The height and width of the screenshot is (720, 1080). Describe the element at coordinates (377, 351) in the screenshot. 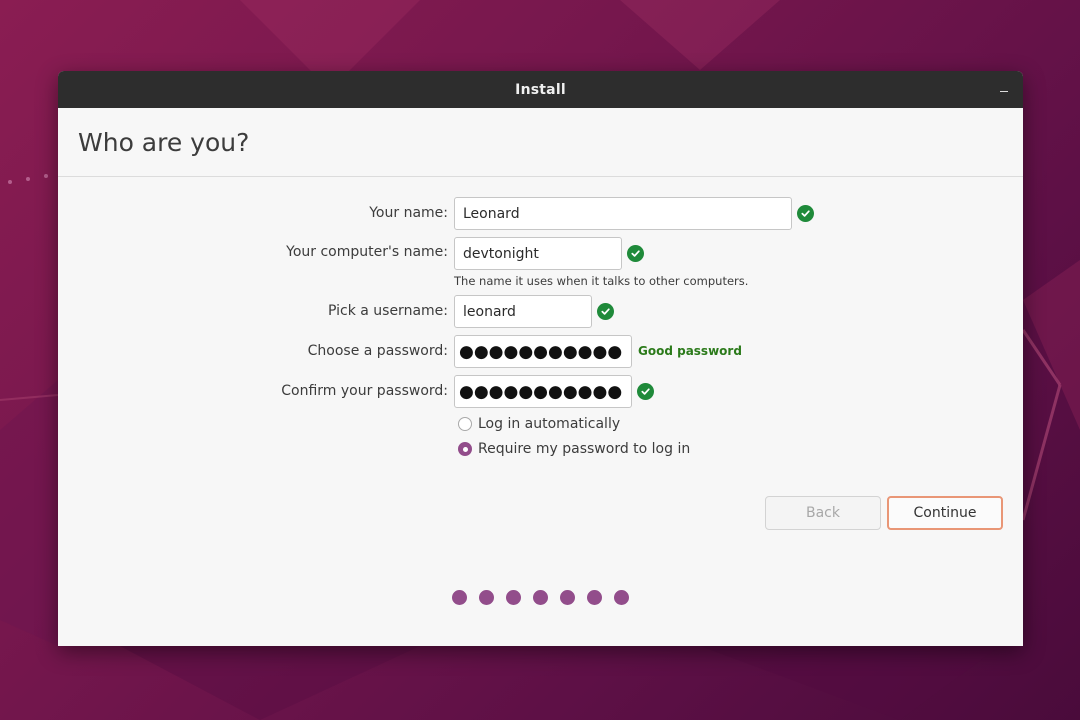

I see `password-label: Choose a password:` at that location.